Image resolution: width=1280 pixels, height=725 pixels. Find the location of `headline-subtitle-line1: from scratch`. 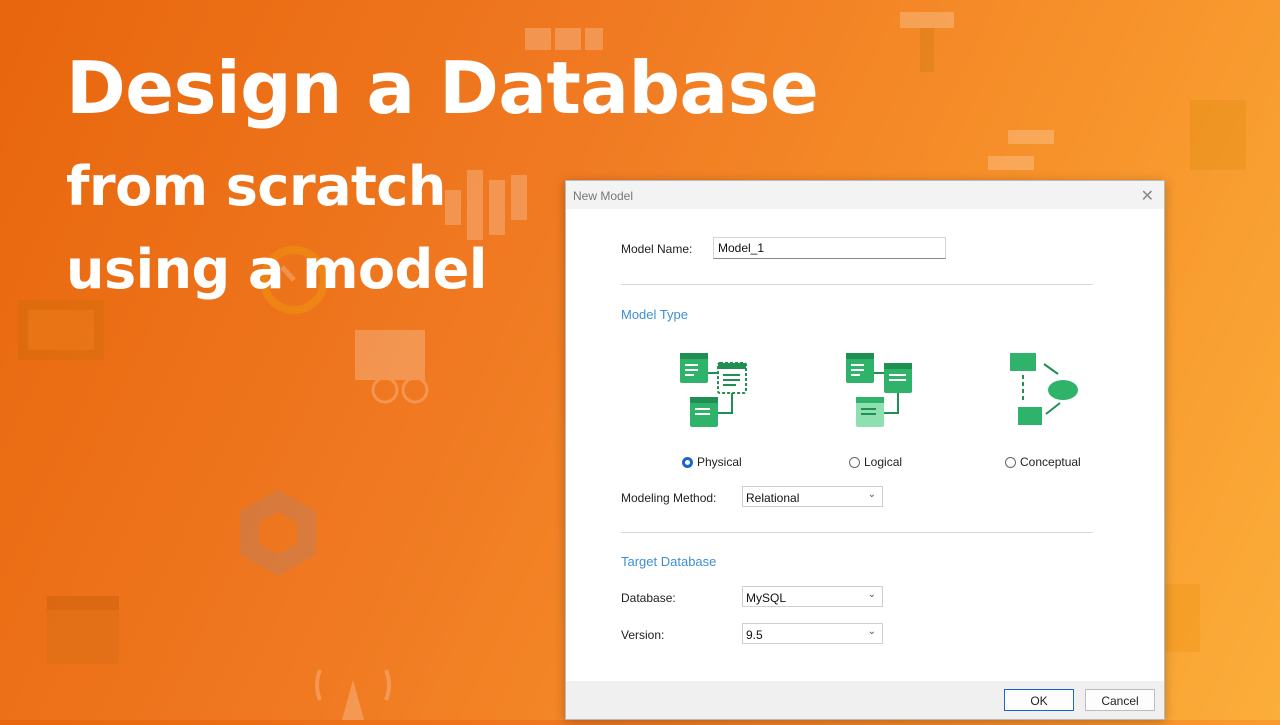

headline-subtitle-line1: from scratch is located at coordinates (256, 186).